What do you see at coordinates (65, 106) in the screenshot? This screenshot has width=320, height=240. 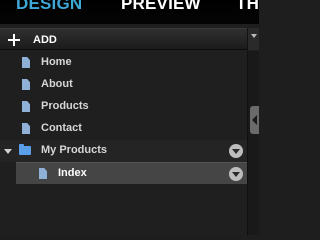 I see `tree-item-label: Products` at bounding box center [65, 106].